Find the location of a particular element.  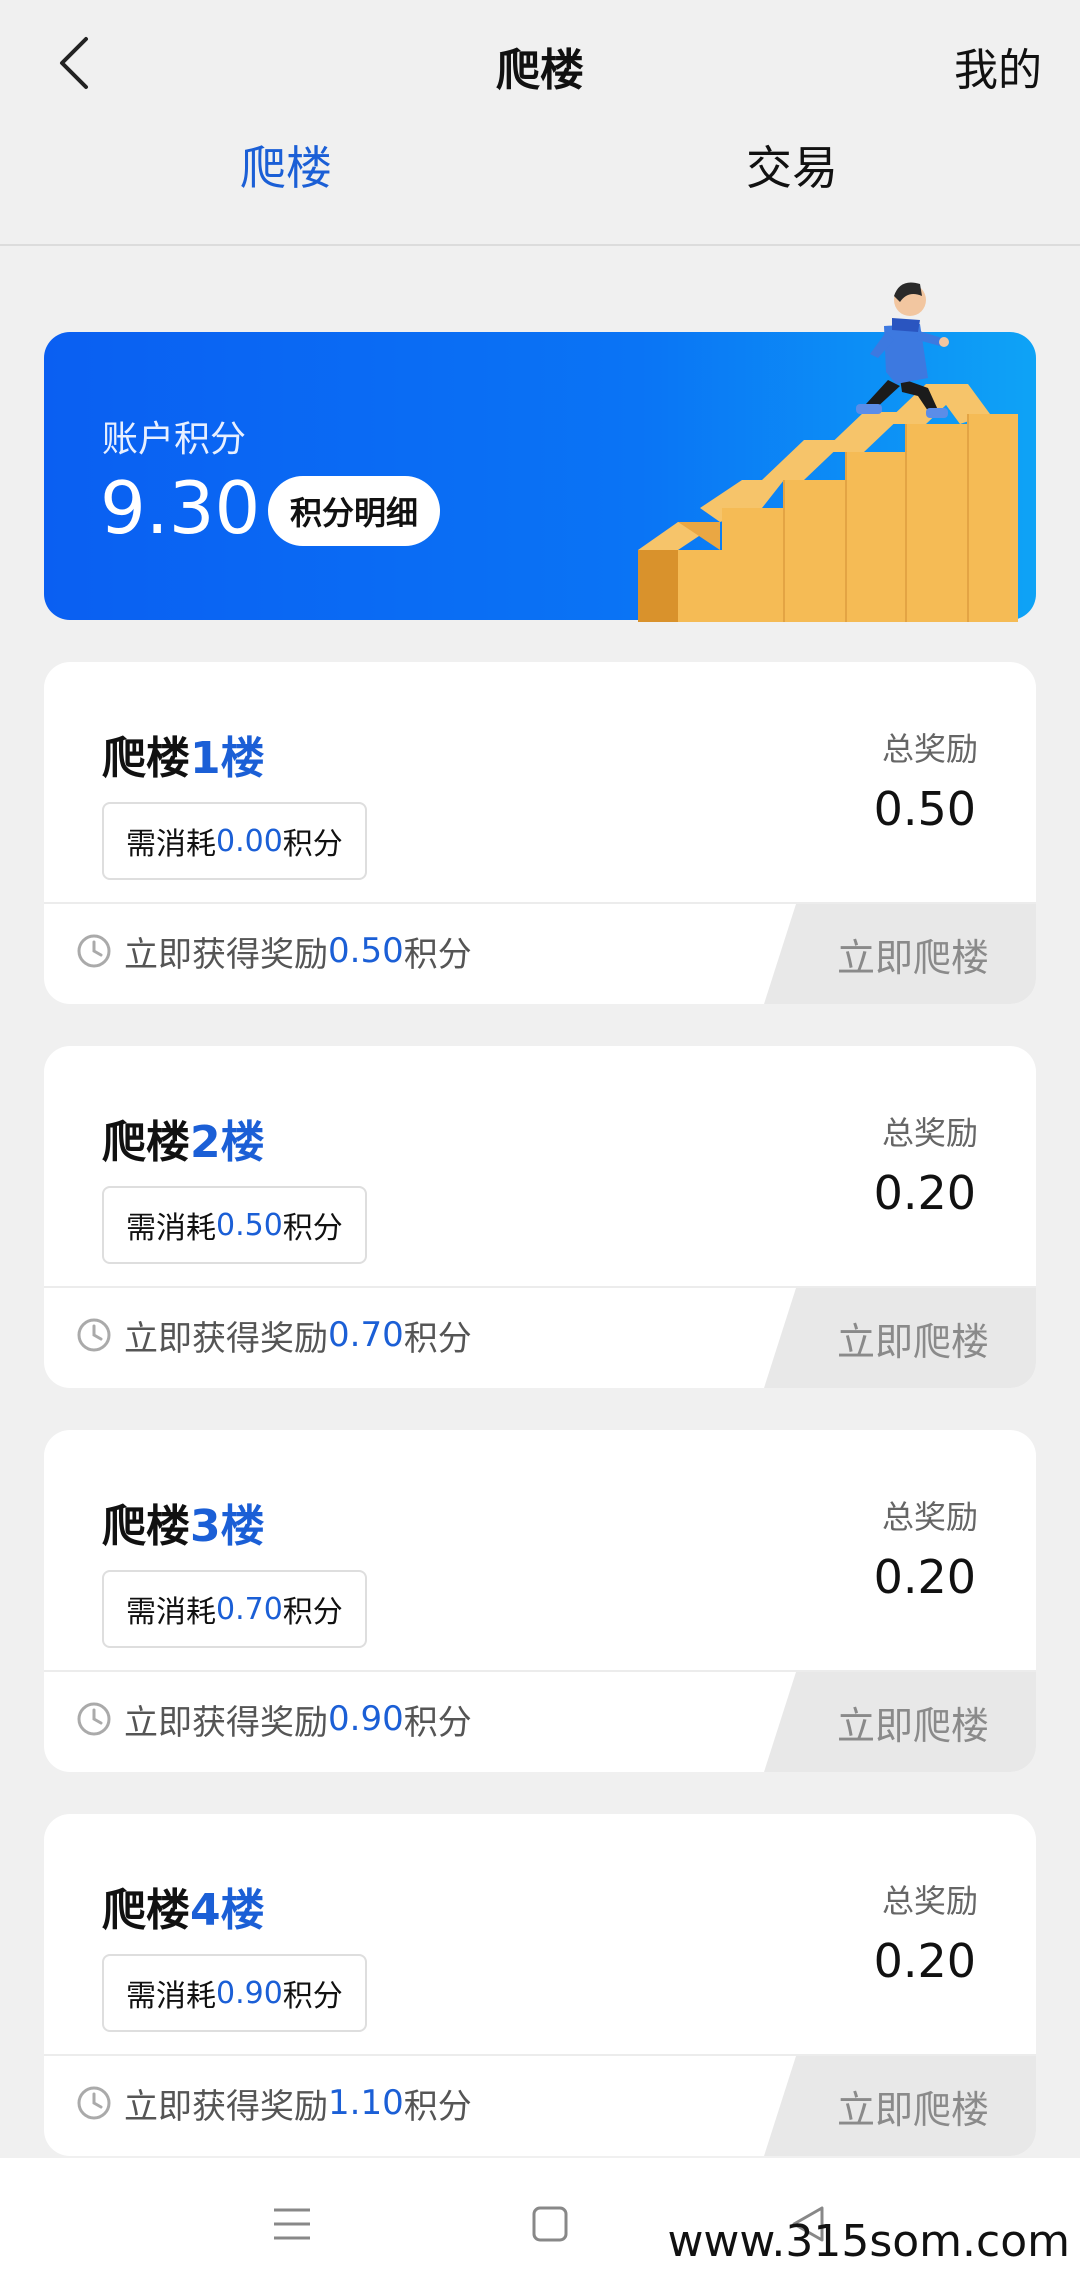

floor-title: 爬楼3楼 is located at coordinates (183, 1522).